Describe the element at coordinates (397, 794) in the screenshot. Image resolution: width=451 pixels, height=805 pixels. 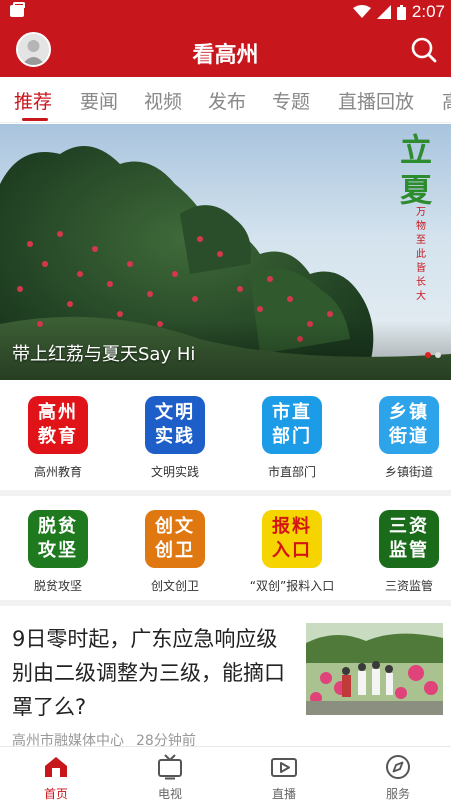
I see `nav-label: 服务` at that location.